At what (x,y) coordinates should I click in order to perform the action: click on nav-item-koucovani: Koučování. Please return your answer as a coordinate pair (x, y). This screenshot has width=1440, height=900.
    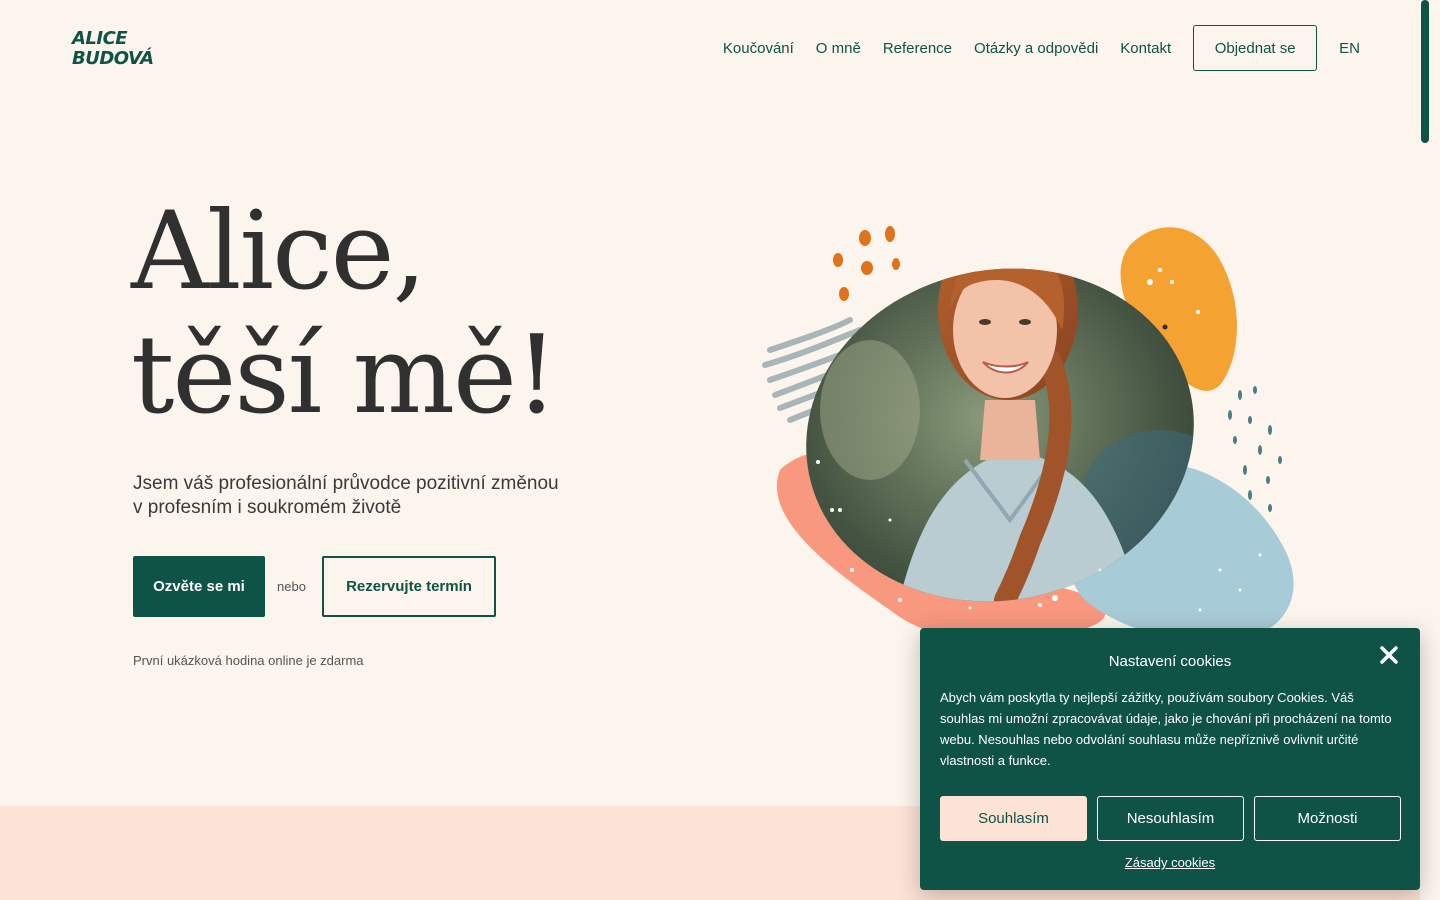
    Looking at the image, I should click on (758, 48).